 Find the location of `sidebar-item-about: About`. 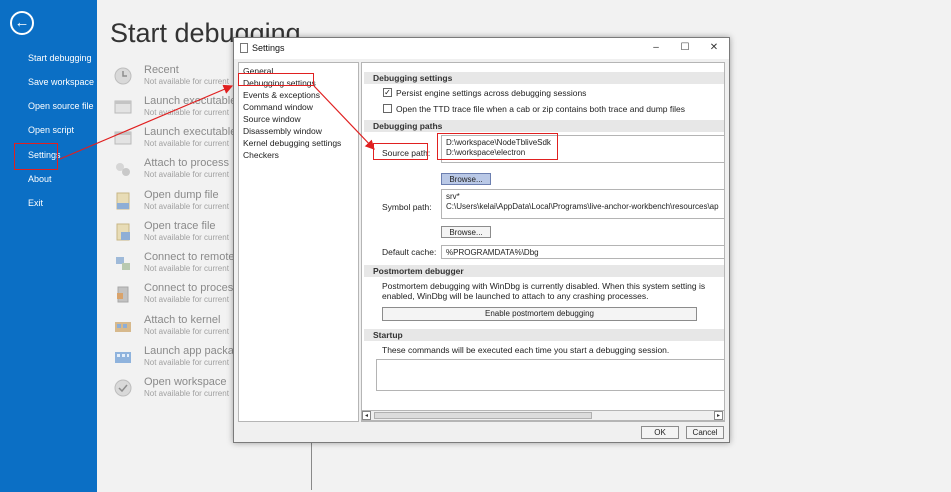

sidebar-item-about: About is located at coordinates (40, 179).